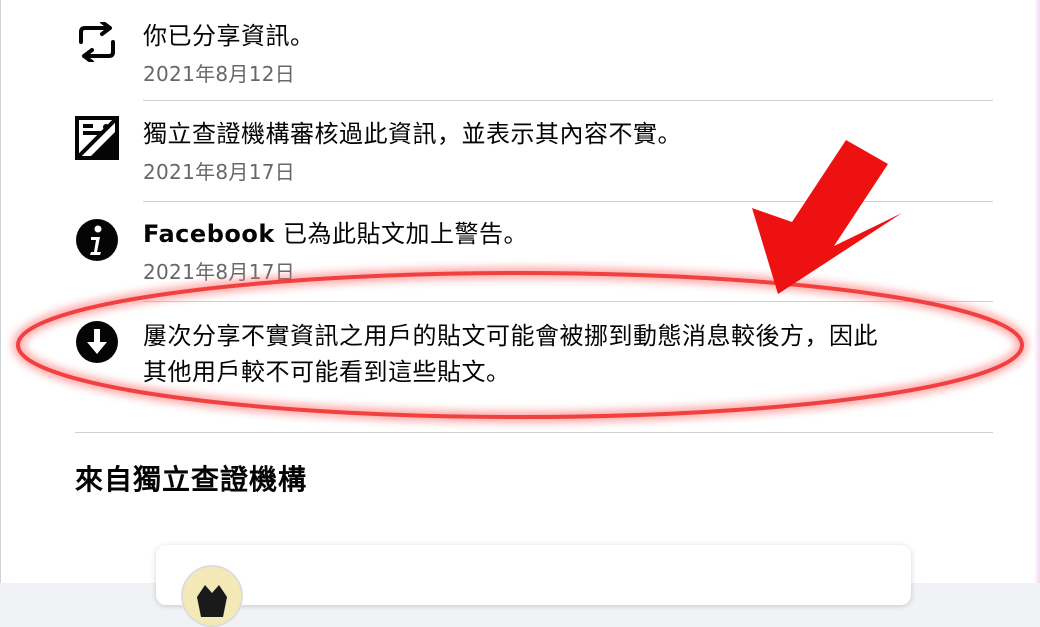 The image size is (1040, 627). I want to click on info-icon, so click(97, 240).